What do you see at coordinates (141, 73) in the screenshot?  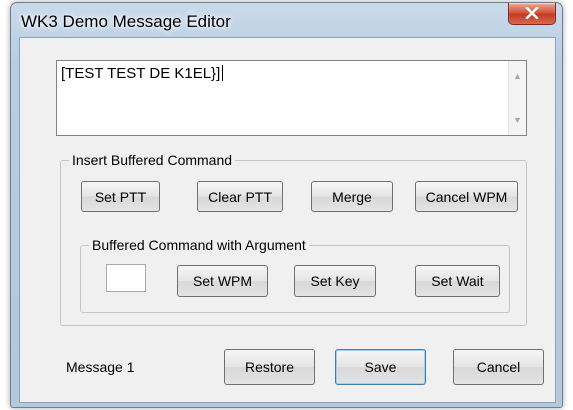 I see `message-text: [TEST TEST DE K1EL}]` at bounding box center [141, 73].